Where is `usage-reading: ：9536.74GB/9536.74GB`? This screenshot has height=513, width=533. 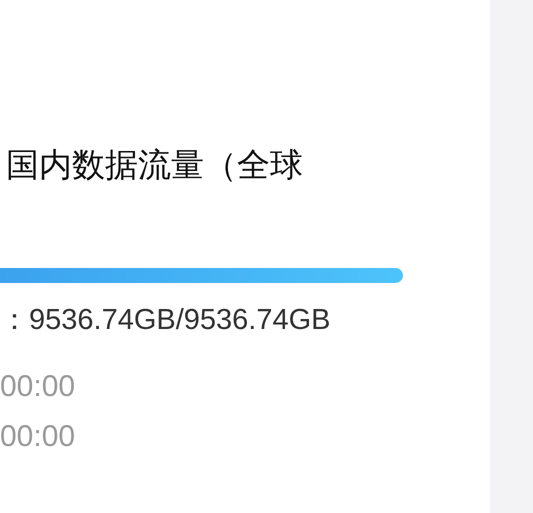
usage-reading: ：9536.74GB/9536.74GB is located at coordinates (166, 320).